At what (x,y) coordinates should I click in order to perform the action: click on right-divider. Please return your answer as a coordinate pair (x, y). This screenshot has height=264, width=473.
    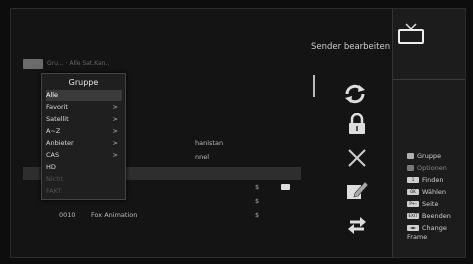
    Looking at the image, I should click on (429, 79).